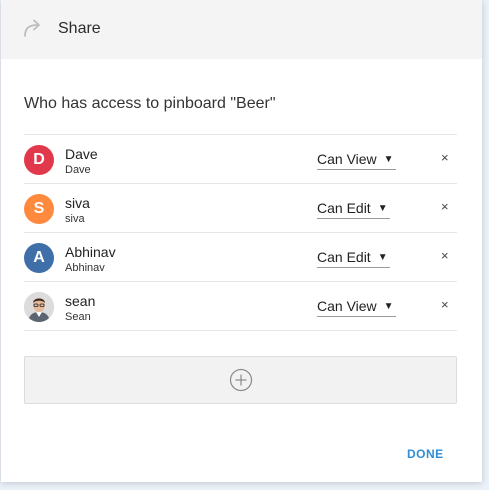 The width and height of the screenshot is (489, 490). What do you see at coordinates (75, 219) in the screenshot?
I see `user-username: siva` at bounding box center [75, 219].